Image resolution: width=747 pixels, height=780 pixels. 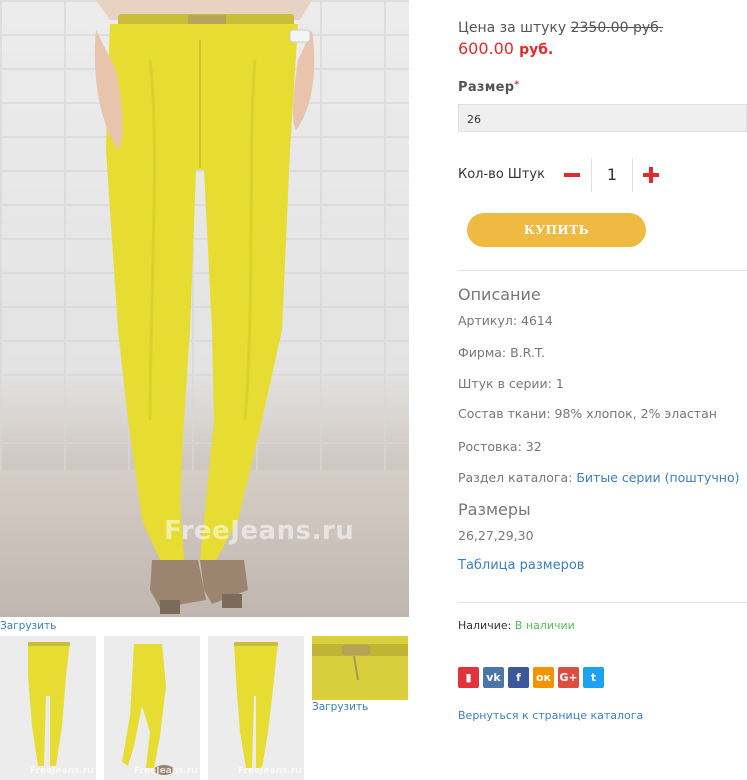 What do you see at coordinates (515, 477) in the screenshot?
I see `catalog-section-label: Раздел каталога:` at bounding box center [515, 477].